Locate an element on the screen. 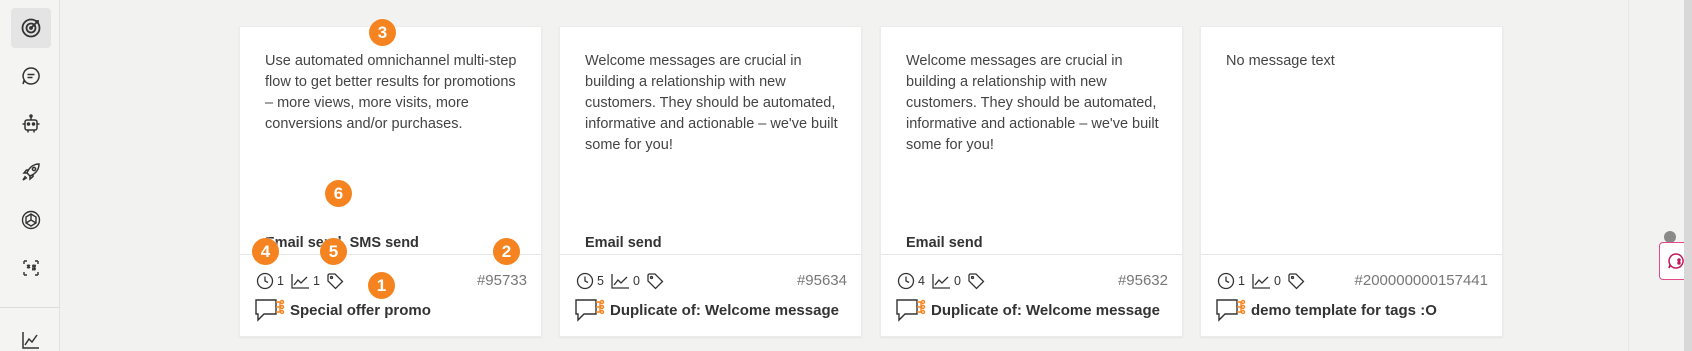 The image size is (1692, 351). sidebar is located at coordinates (30, 175).